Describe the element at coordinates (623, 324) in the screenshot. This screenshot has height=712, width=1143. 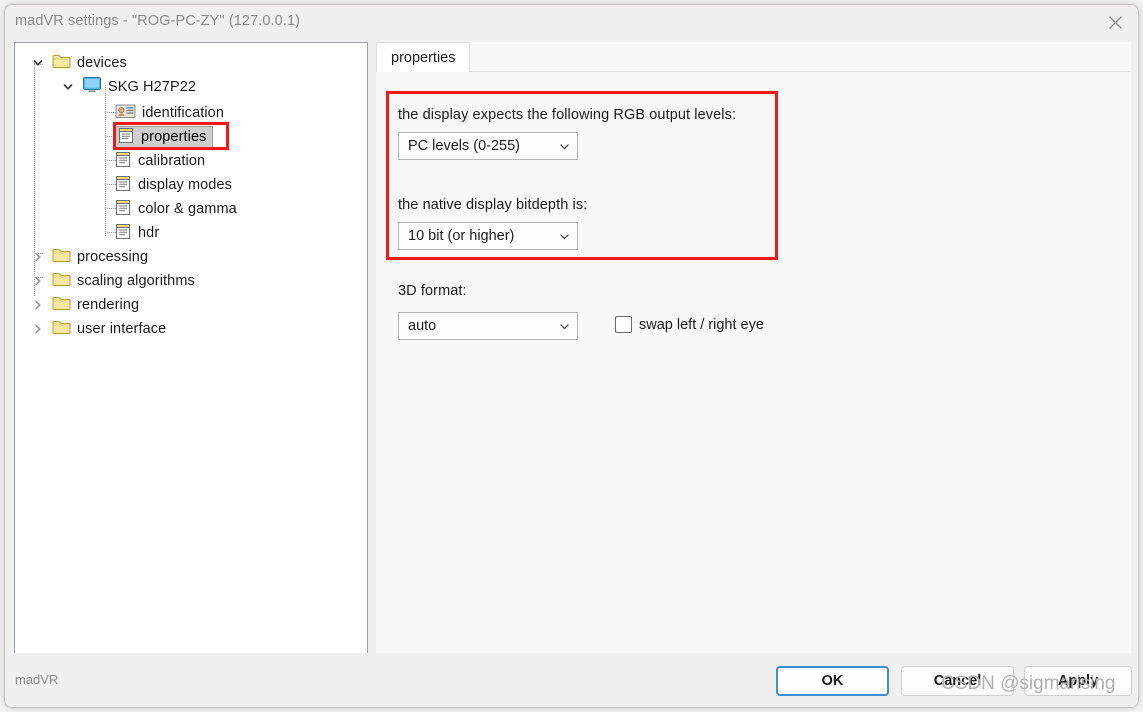
I see `swap-eye-checkbox` at that location.